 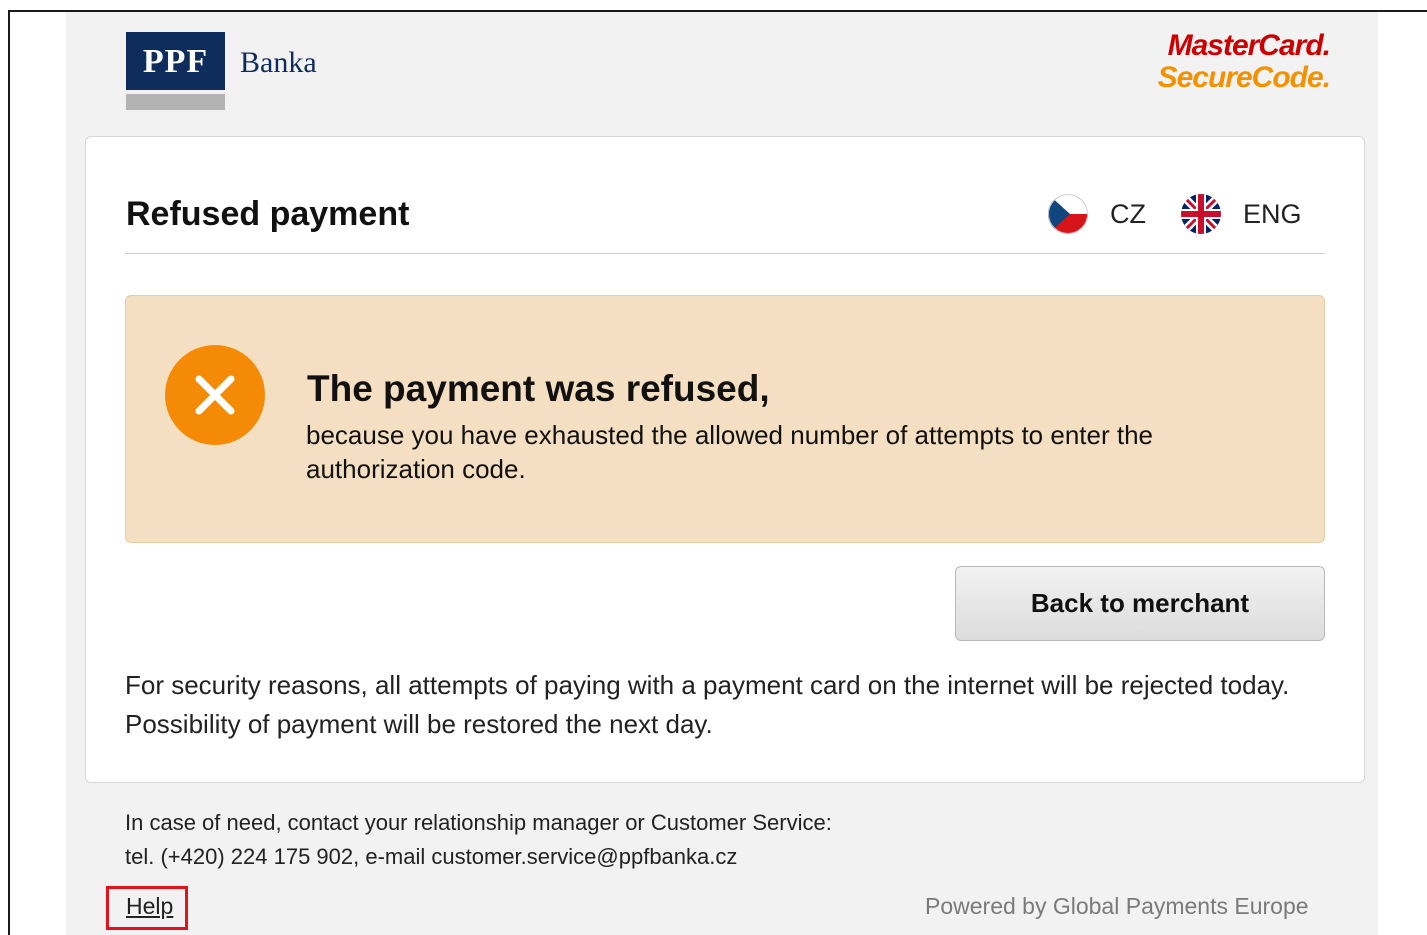 I want to click on uk-flag-icon, so click(x=1201, y=214).